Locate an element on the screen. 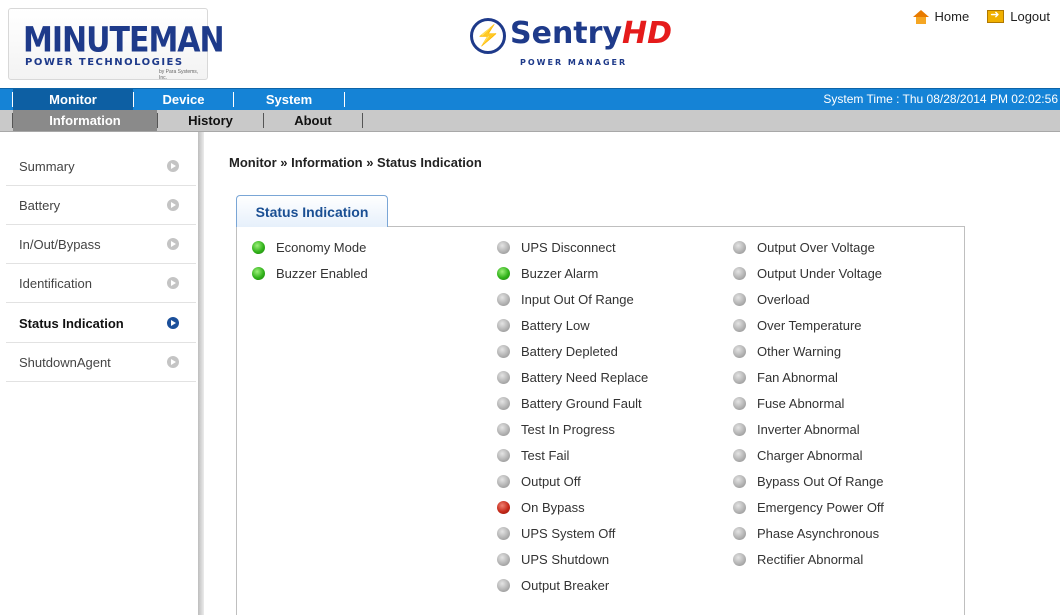 The height and width of the screenshot is (615, 1060). status-item-label: Output Over Voltage is located at coordinates (816, 247).